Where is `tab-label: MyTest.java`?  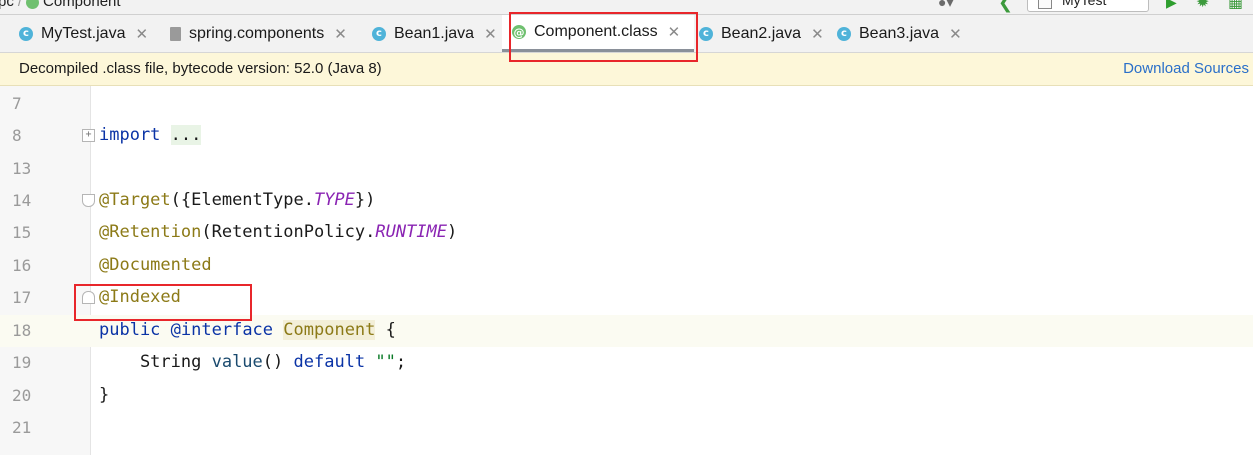
tab-label: MyTest.java is located at coordinates (83, 33).